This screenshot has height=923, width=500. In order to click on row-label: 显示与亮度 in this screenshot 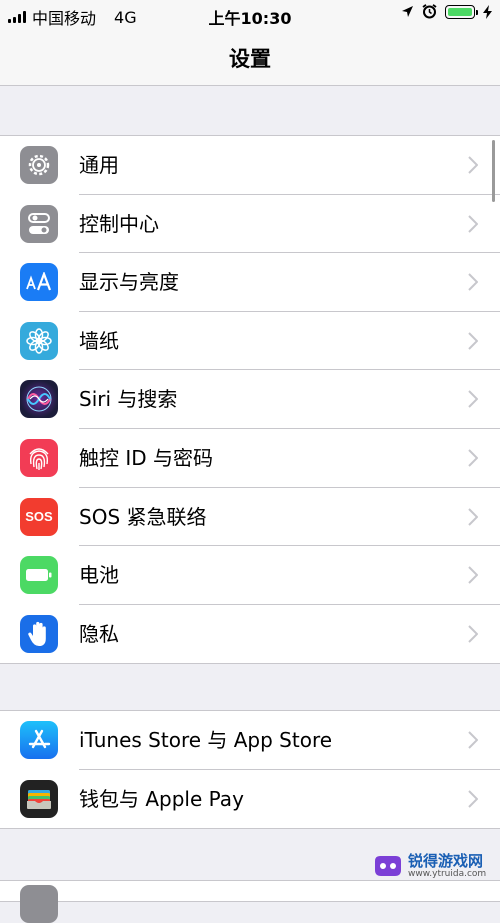, I will do `click(129, 282)`.